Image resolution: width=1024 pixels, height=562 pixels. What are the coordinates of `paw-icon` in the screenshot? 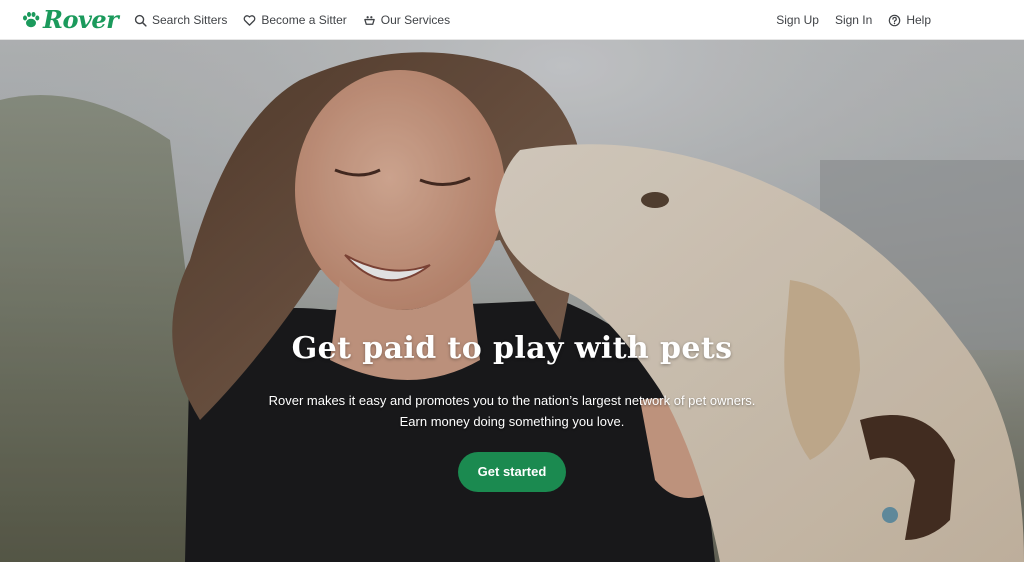 It's located at (31, 20).